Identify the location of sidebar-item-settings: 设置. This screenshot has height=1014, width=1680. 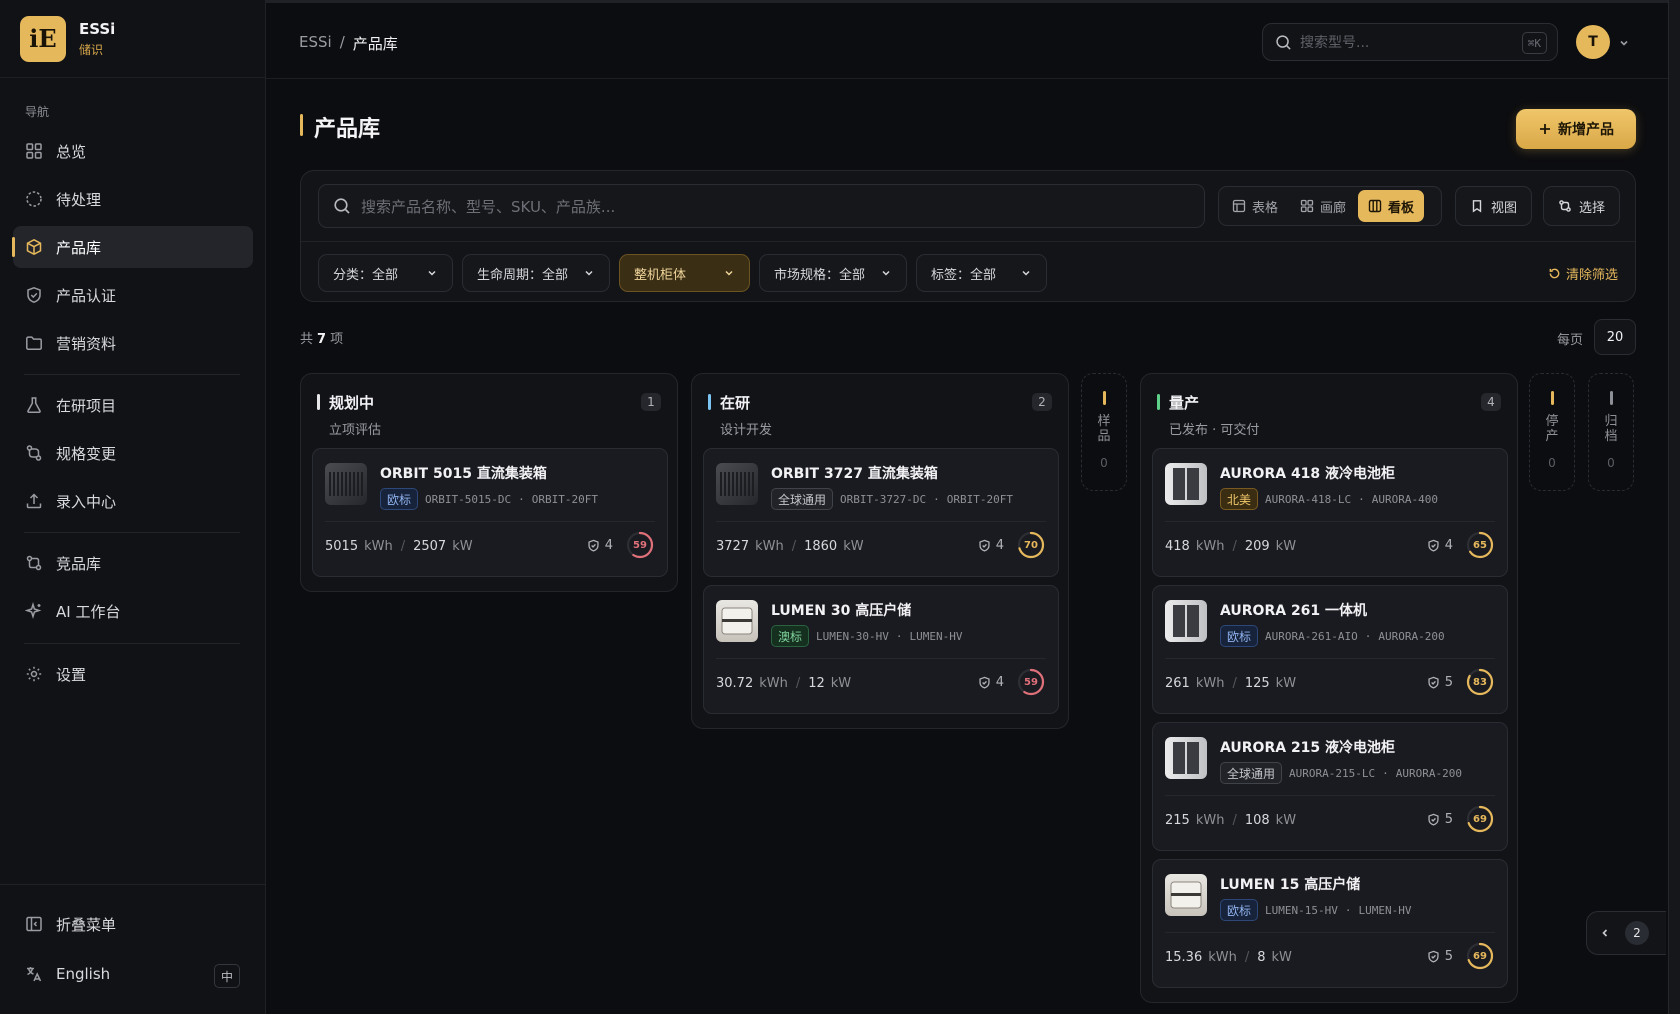
(133, 674).